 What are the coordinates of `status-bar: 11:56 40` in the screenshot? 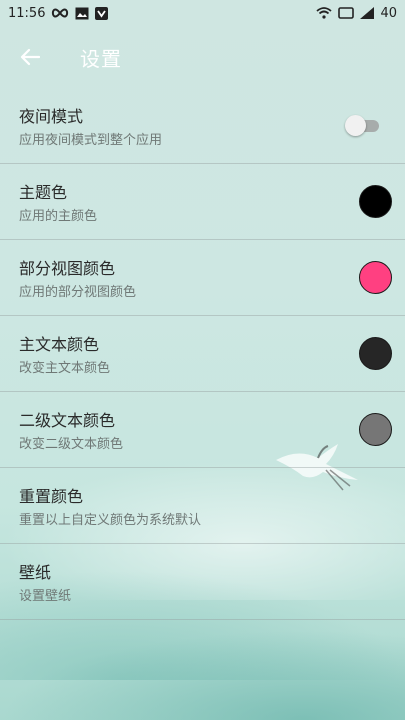 It's located at (202, 13).